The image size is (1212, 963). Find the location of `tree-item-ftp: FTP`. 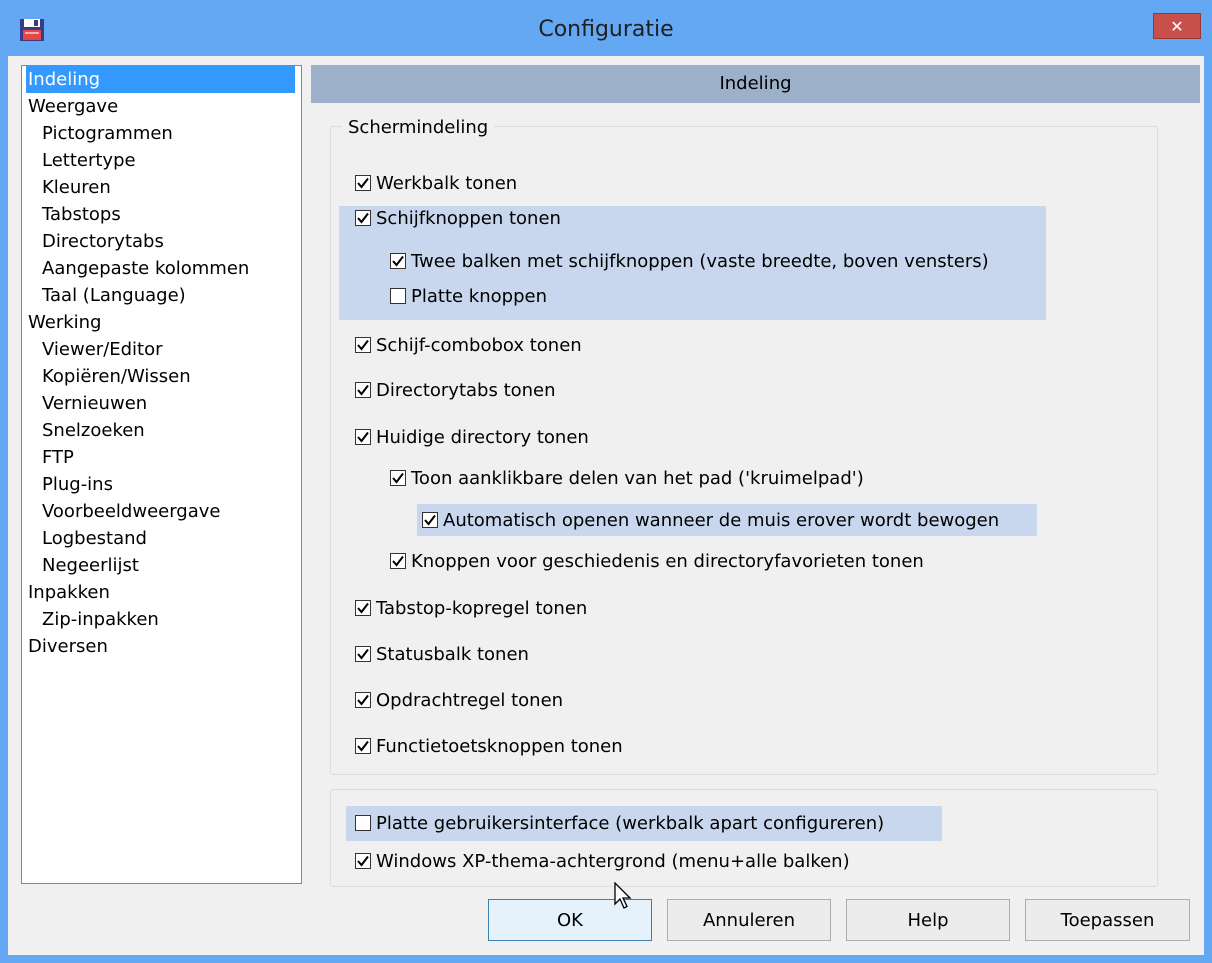

tree-item-ftp: FTP is located at coordinates (58, 457).